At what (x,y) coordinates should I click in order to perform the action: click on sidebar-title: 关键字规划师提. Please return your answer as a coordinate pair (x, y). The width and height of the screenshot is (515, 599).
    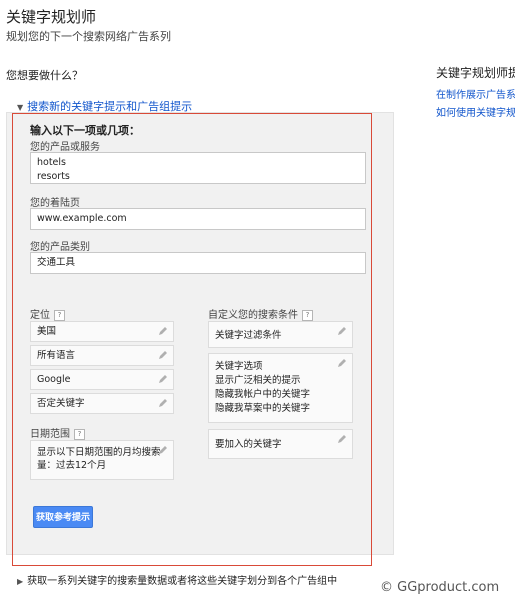
    Looking at the image, I should click on (475, 73).